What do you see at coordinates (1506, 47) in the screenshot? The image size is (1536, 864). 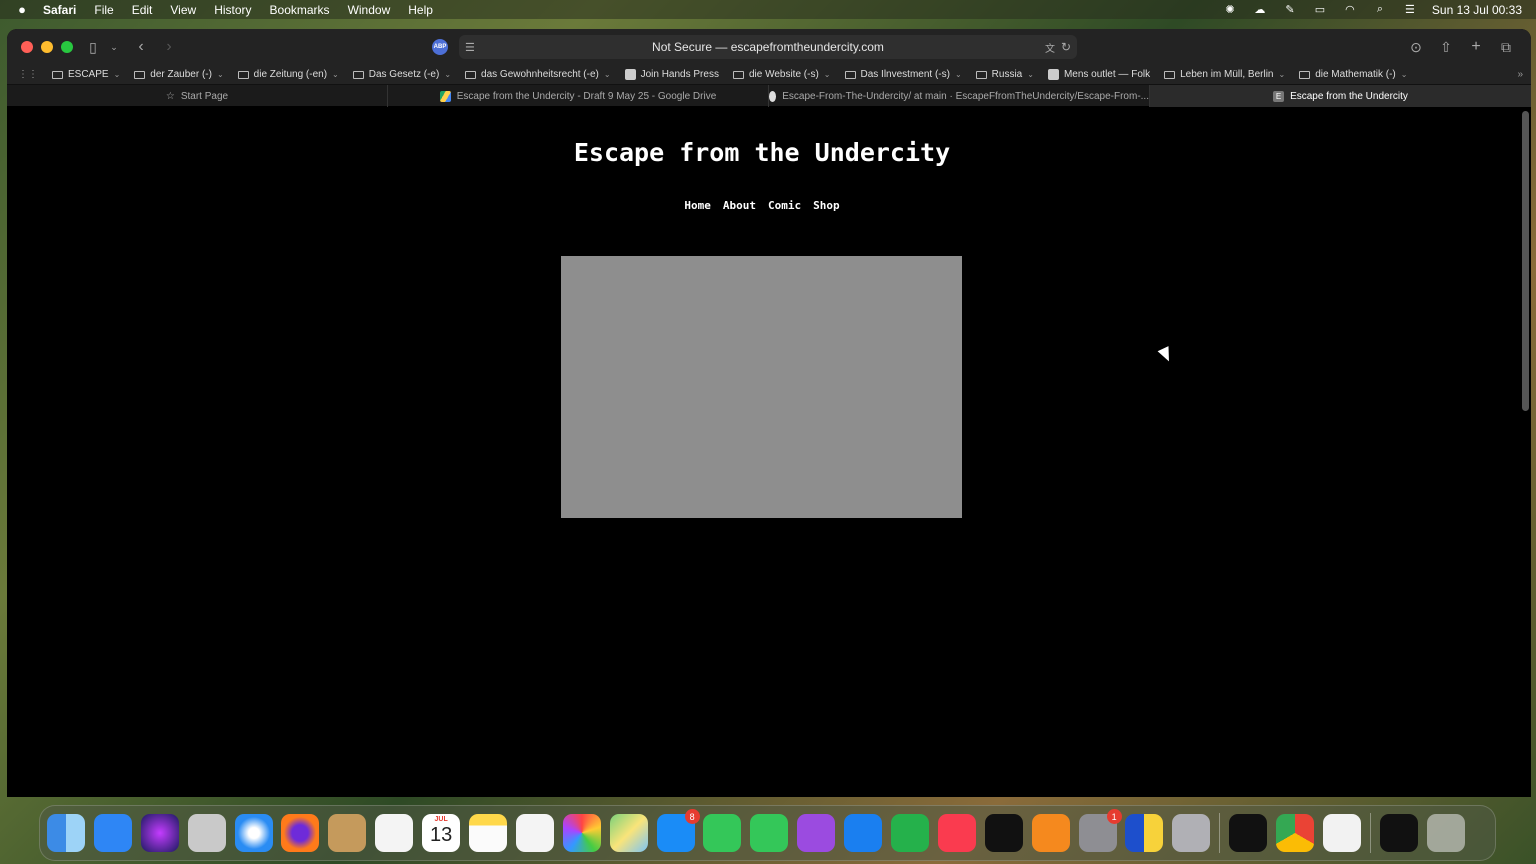 I see `tab-overview-icon: ⧉` at bounding box center [1506, 47].